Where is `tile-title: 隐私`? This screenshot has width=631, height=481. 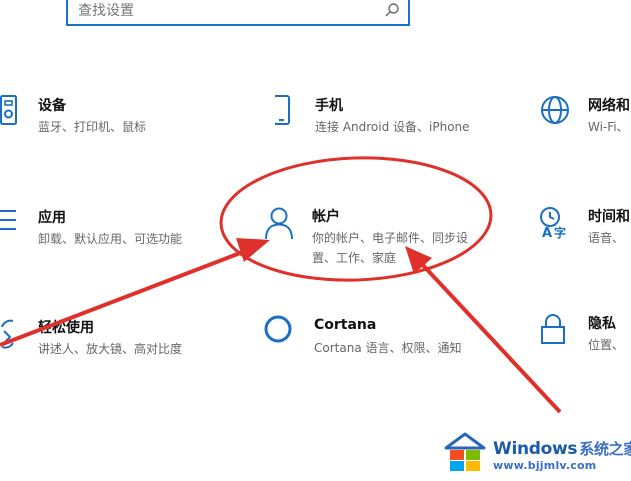 tile-title: 隐私 is located at coordinates (602, 324).